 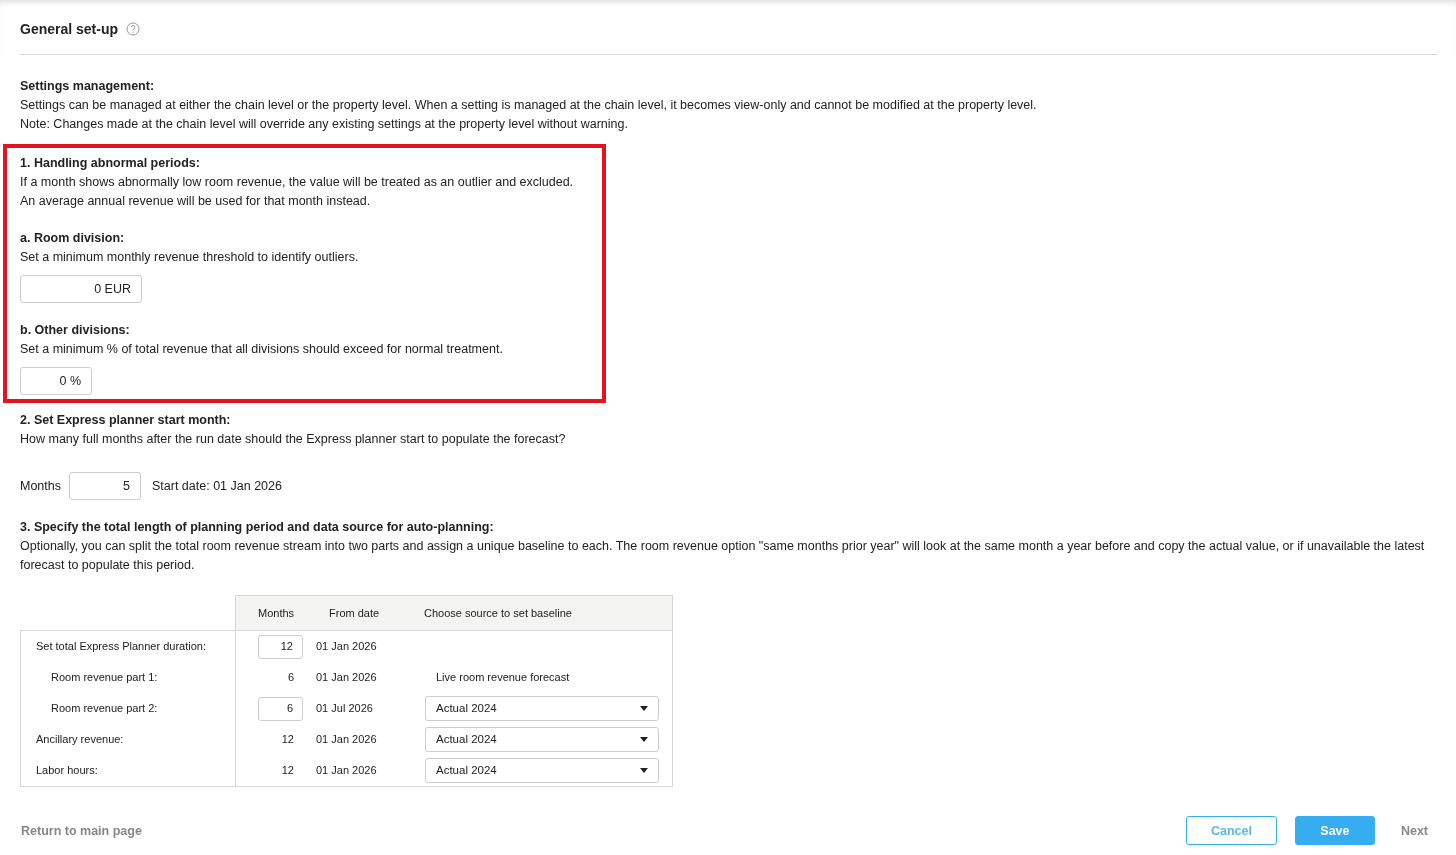 What do you see at coordinates (133, 29) in the screenshot?
I see `help-icon` at bounding box center [133, 29].